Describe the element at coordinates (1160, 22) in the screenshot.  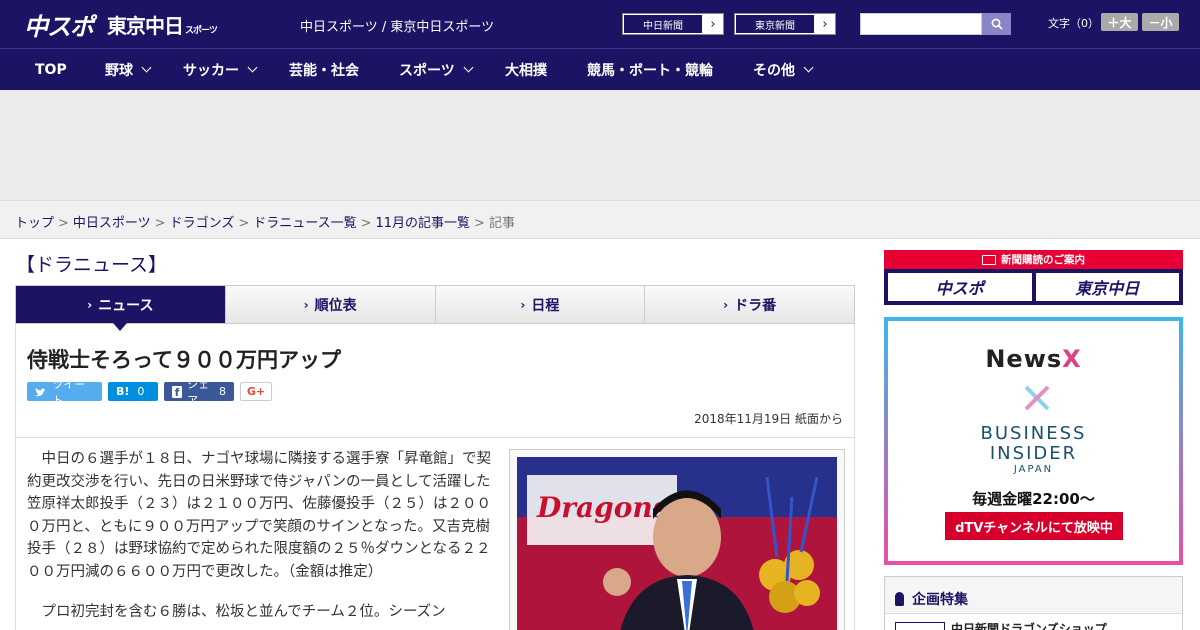
I see `font-smaller-button: －小` at that location.